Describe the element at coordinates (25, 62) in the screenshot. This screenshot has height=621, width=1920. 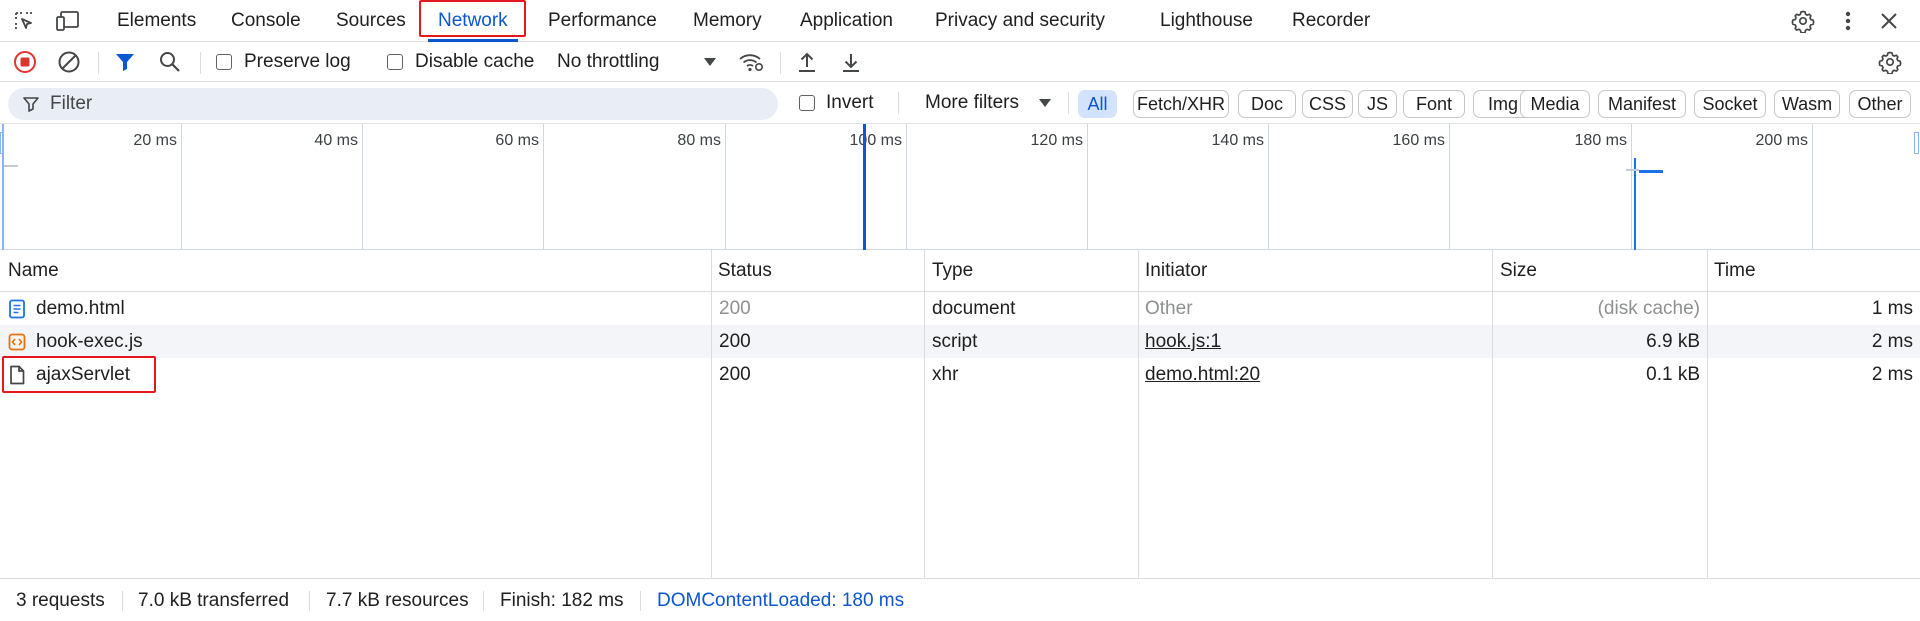
I see `record-stop-icon` at that location.